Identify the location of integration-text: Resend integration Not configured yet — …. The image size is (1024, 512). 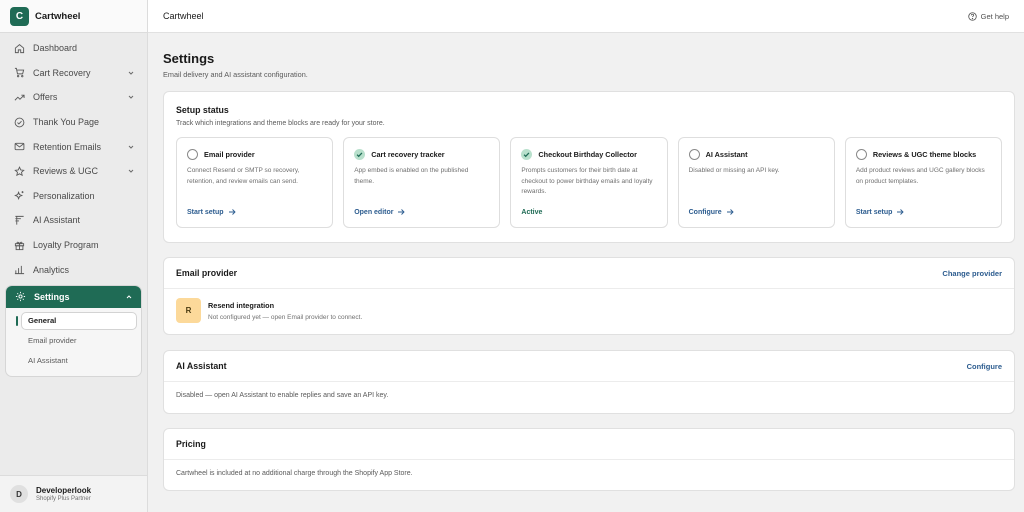
(285, 311).